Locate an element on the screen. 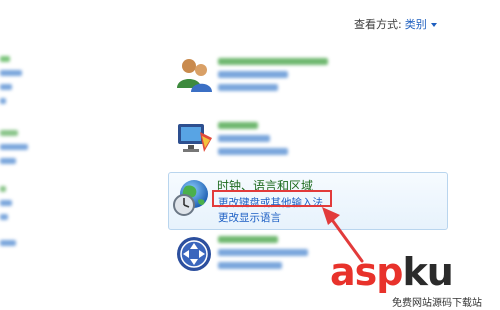 The height and width of the screenshot is (310, 500). change-display-language-link: 更改显示语言 is located at coordinates (249, 217).